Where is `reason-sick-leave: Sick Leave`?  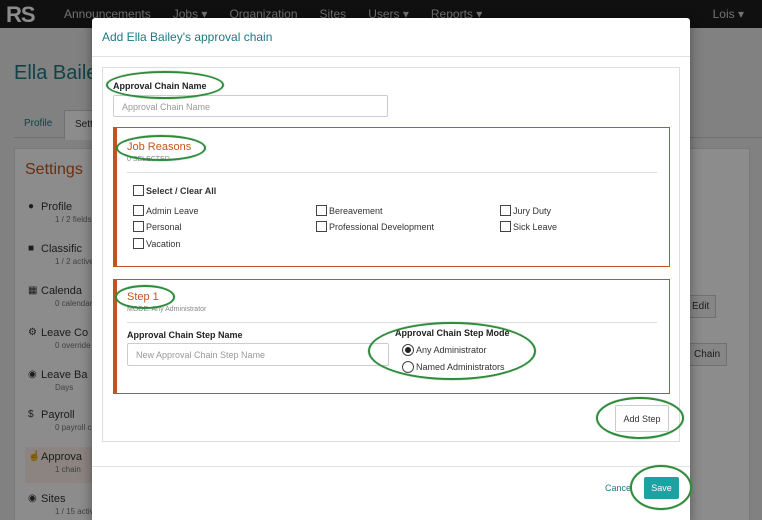
reason-sick-leave: Sick Leave is located at coordinates (528, 226).